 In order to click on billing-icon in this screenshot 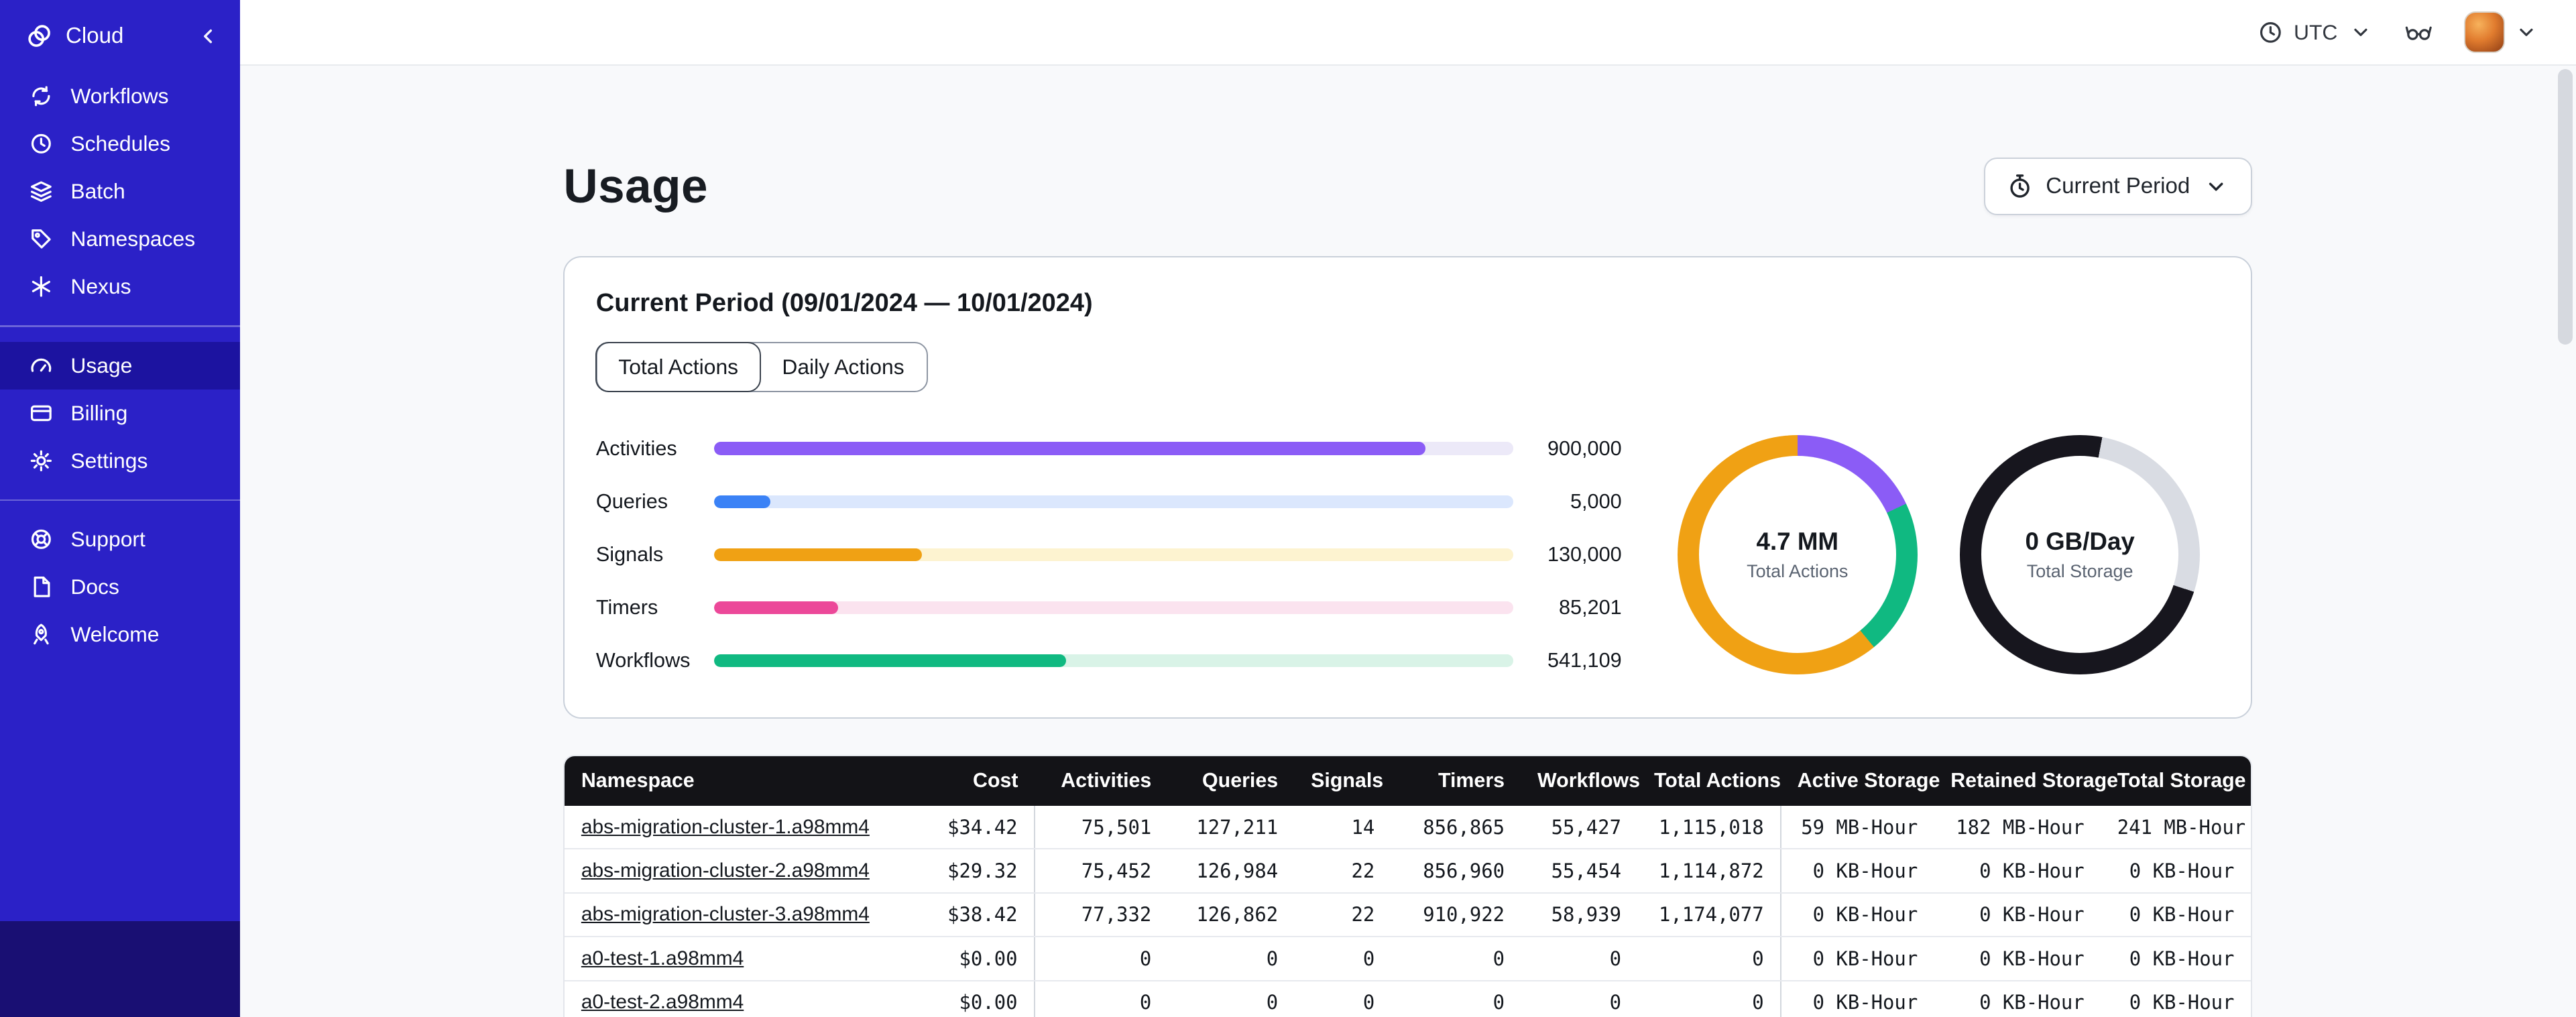, I will do `click(41, 413)`.